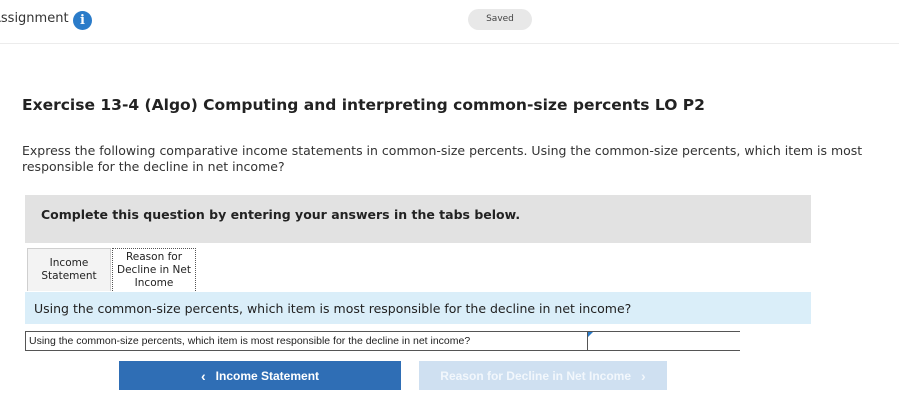 The height and width of the screenshot is (419, 899). I want to click on previous-tab-button: ‹ Income Statement, so click(260, 375).